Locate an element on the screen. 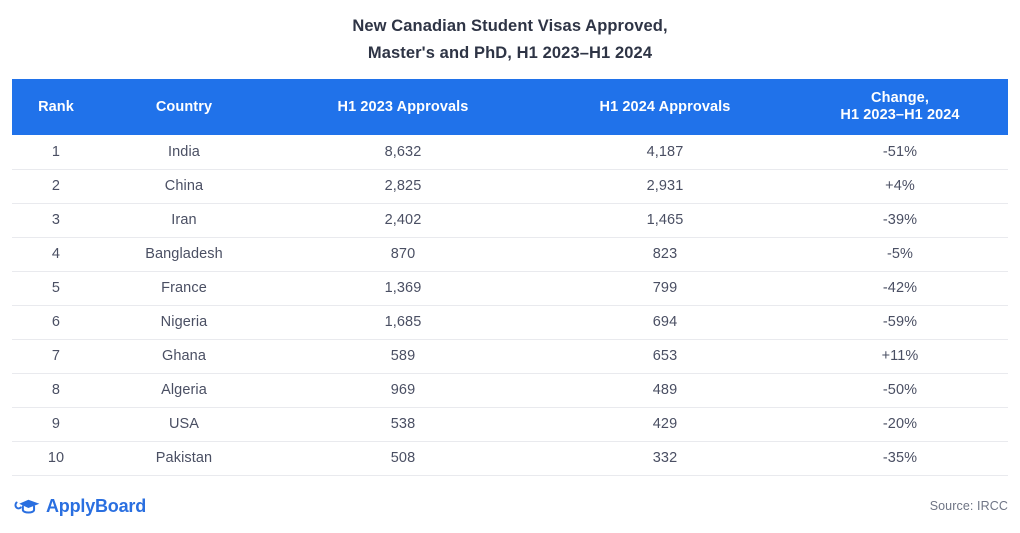  cell-h1-2023-approvals: 969 is located at coordinates (403, 390).